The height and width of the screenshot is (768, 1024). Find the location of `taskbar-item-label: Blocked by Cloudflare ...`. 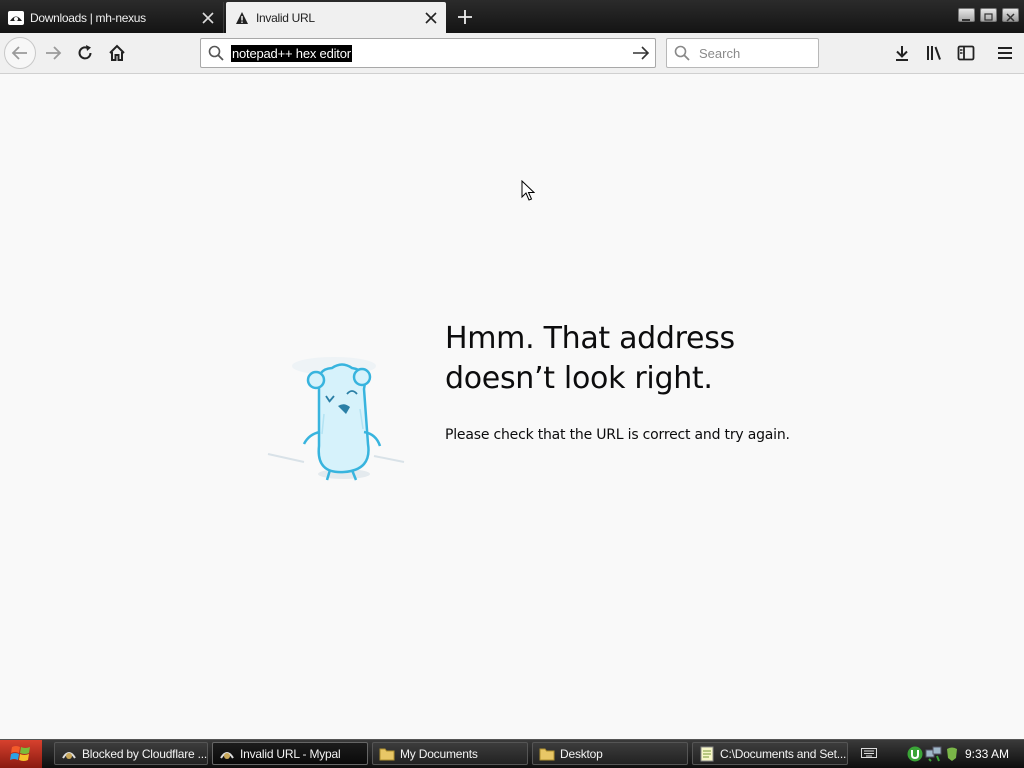

taskbar-item-label: Blocked by Cloudflare ... is located at coordinates (145, 753).